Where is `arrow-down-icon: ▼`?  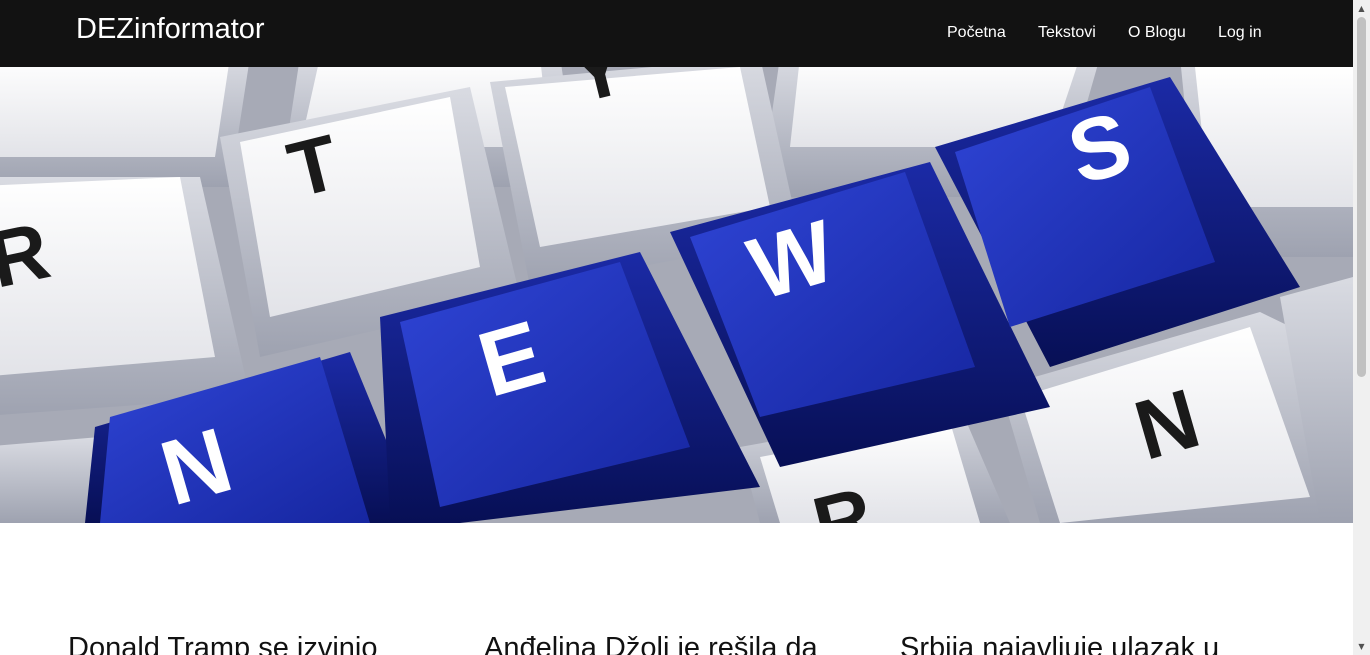 arrow-down-icon: ▼ is located at coordinates (1361, 646).